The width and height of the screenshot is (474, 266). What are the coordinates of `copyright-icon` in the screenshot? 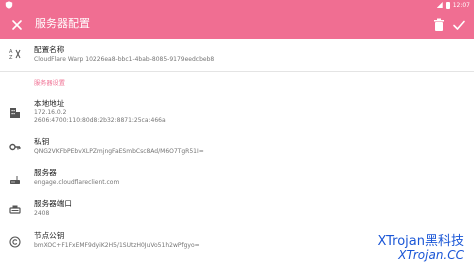 It's located at (15, 242).